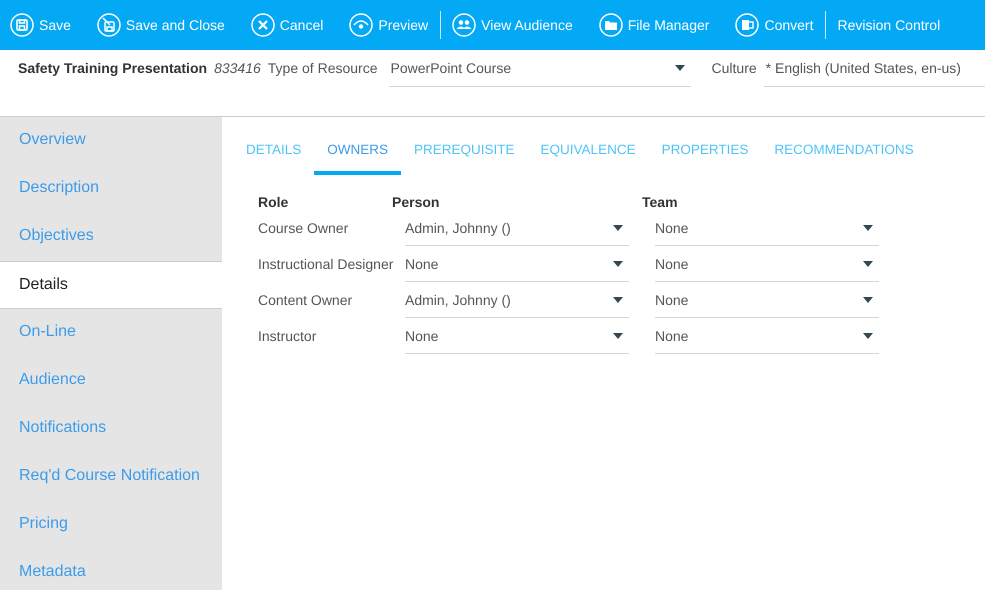  Describe the element at coordinates (888, 25) in the screenshot. I see `toolbar-link: Revision Control` at that location.